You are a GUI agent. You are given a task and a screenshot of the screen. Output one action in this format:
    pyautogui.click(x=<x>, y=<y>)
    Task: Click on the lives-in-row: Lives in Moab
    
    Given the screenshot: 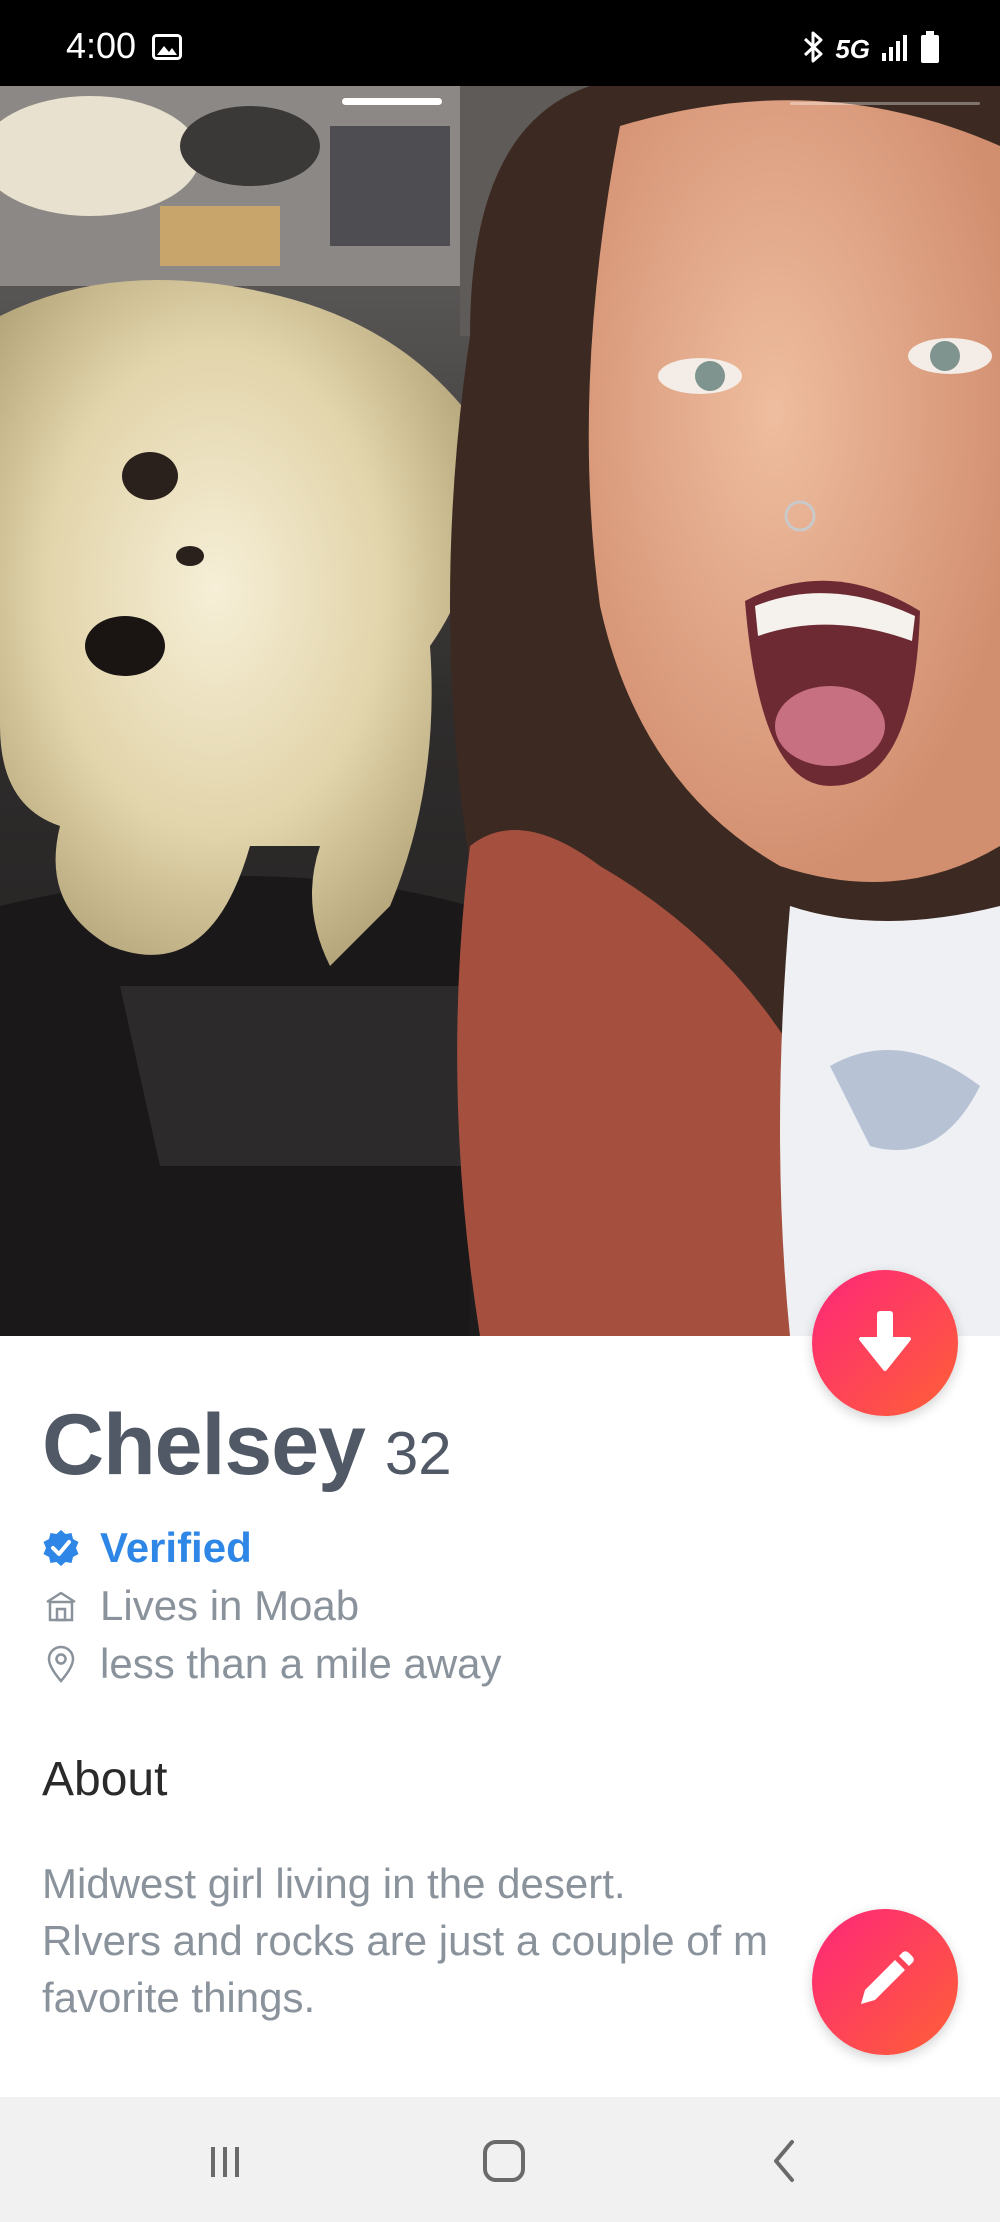 What is the action you would take?
    pyautogui.click(x=200, y=1606)
    